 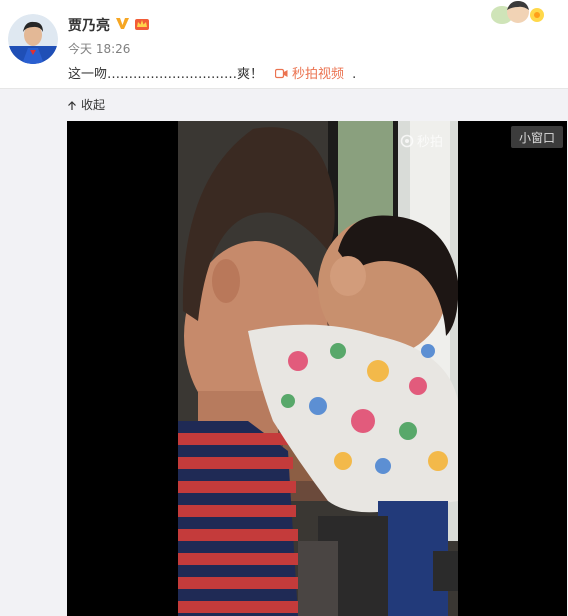 I want to click on mini-window-button: 小窗口, so click(x=537, y=137).